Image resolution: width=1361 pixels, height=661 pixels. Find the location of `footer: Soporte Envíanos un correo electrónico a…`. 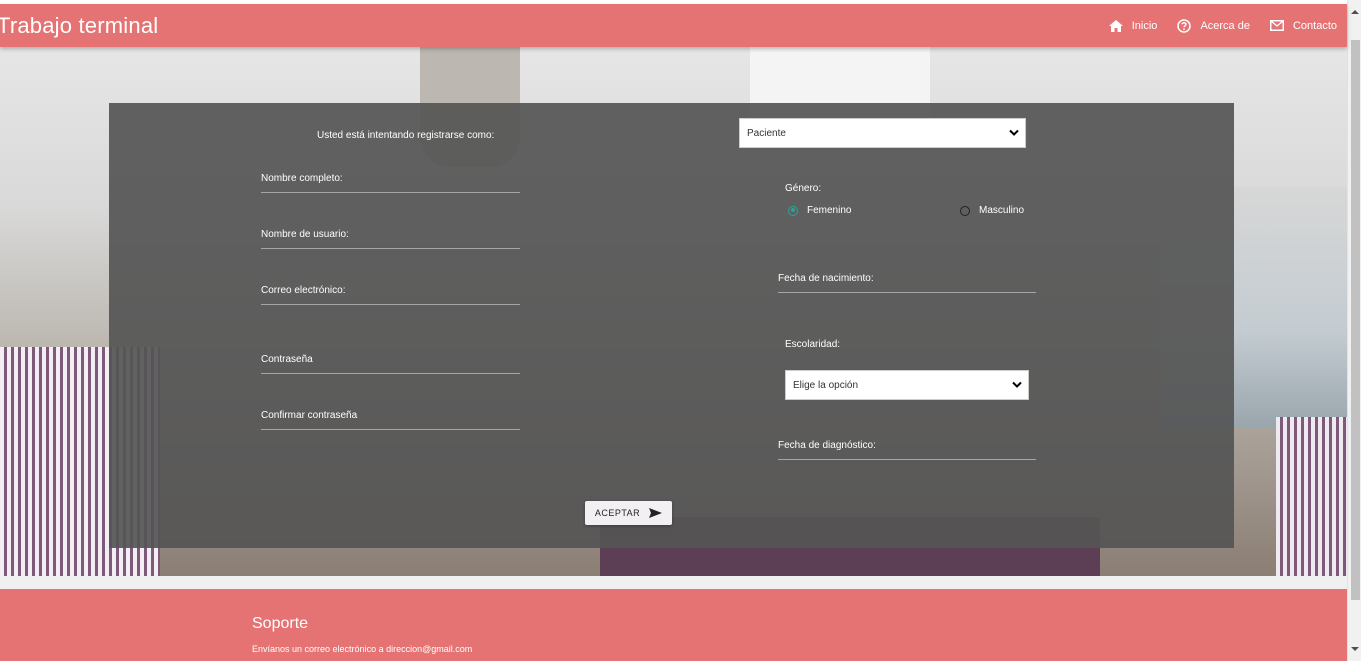

footer: Soporte Envíanos un correo electrónico a… is located at coordinates (673, 625).